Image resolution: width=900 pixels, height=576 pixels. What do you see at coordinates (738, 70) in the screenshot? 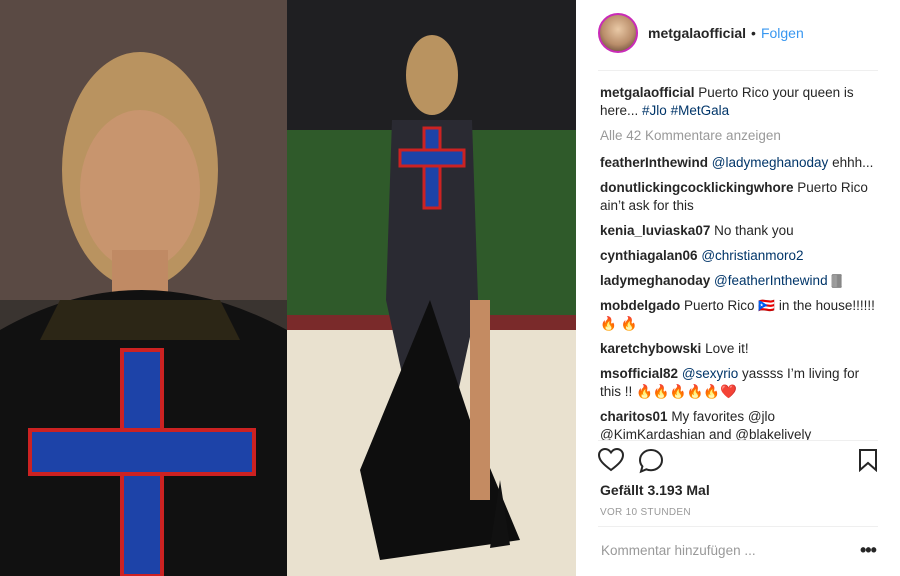
I see `header-divider` at bounding box center [738, 70].